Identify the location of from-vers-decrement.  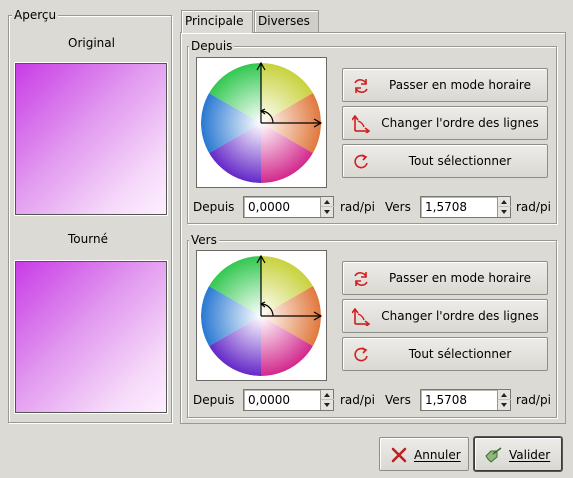
(504, 212).